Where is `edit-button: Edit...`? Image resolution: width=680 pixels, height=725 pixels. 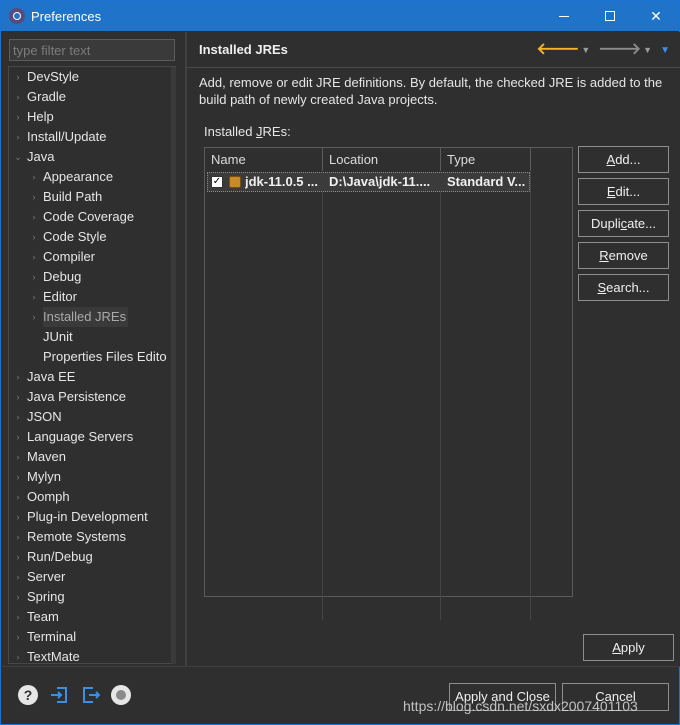 edit-button: Edit... is located at coordinates (623, 191).